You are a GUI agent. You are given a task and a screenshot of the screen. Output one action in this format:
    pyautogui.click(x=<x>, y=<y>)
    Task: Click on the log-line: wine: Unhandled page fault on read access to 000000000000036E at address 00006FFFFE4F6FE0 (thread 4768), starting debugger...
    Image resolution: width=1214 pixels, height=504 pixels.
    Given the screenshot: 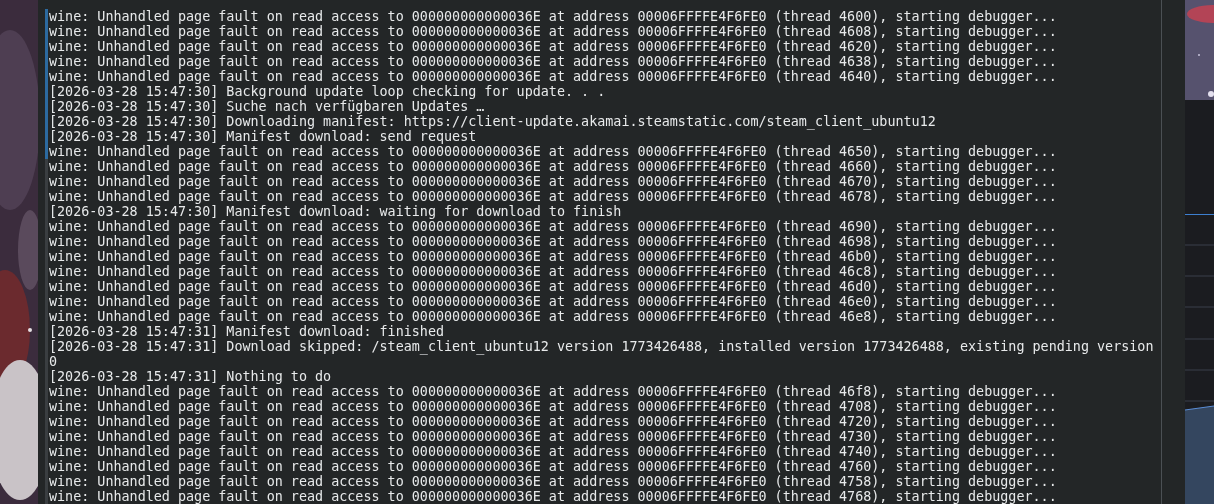 What is the action you would take?
    pyautogui.click(x=553, y=496)
    